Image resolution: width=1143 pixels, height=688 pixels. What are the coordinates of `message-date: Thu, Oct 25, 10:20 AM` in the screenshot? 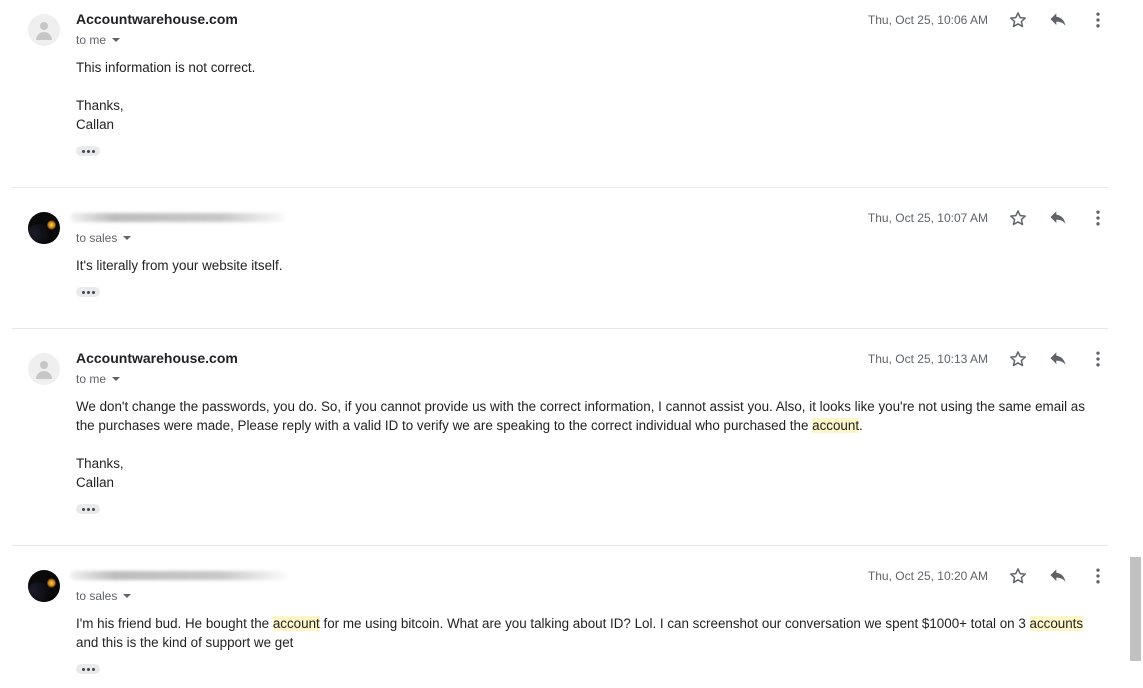 It's located at (927, 576).